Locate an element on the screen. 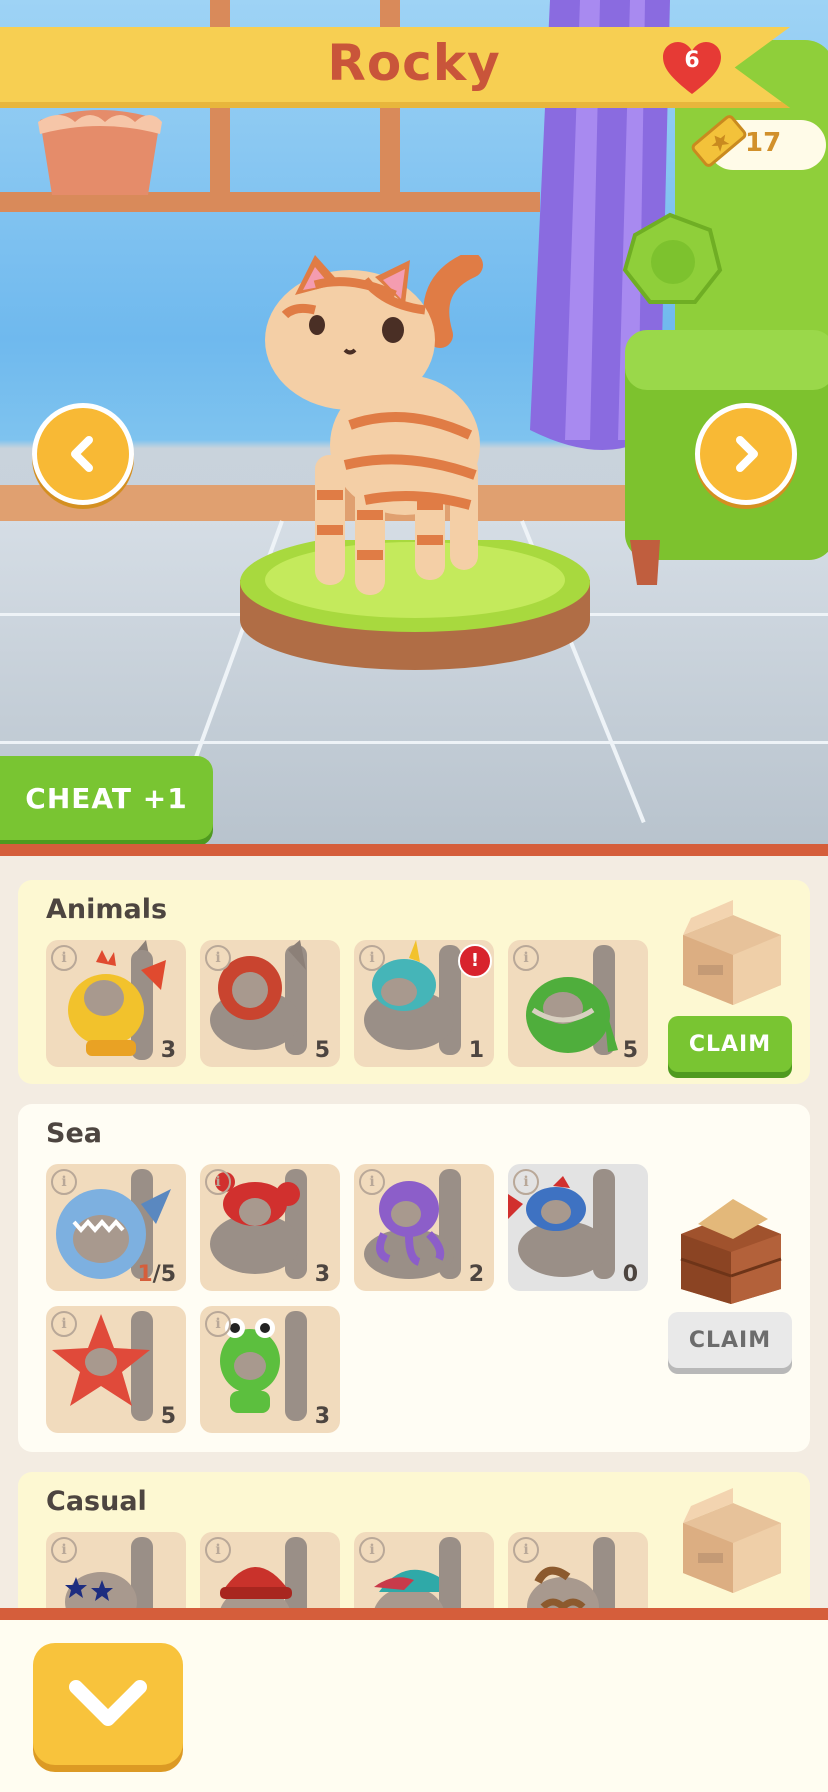 The height and width of the screenshot is (1792, 828). costume-tile-cap: i is located at coordinates (424, 1570).